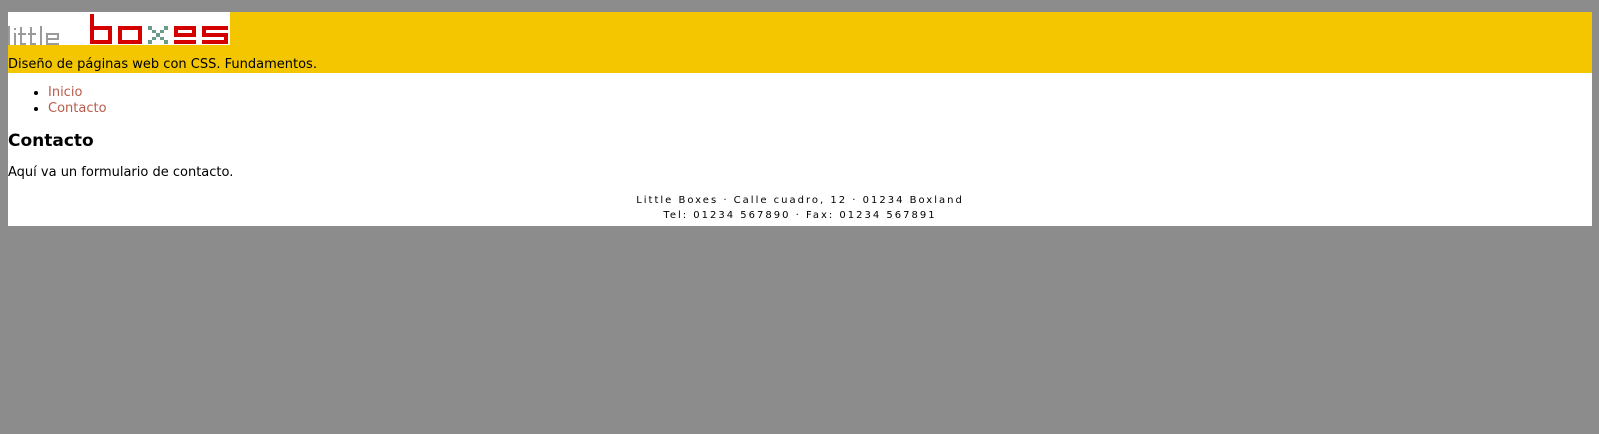 The width and height of the screenshot is (1599, 434). I want to click on nav-item-contacto: Contacto, so click(77, 109).